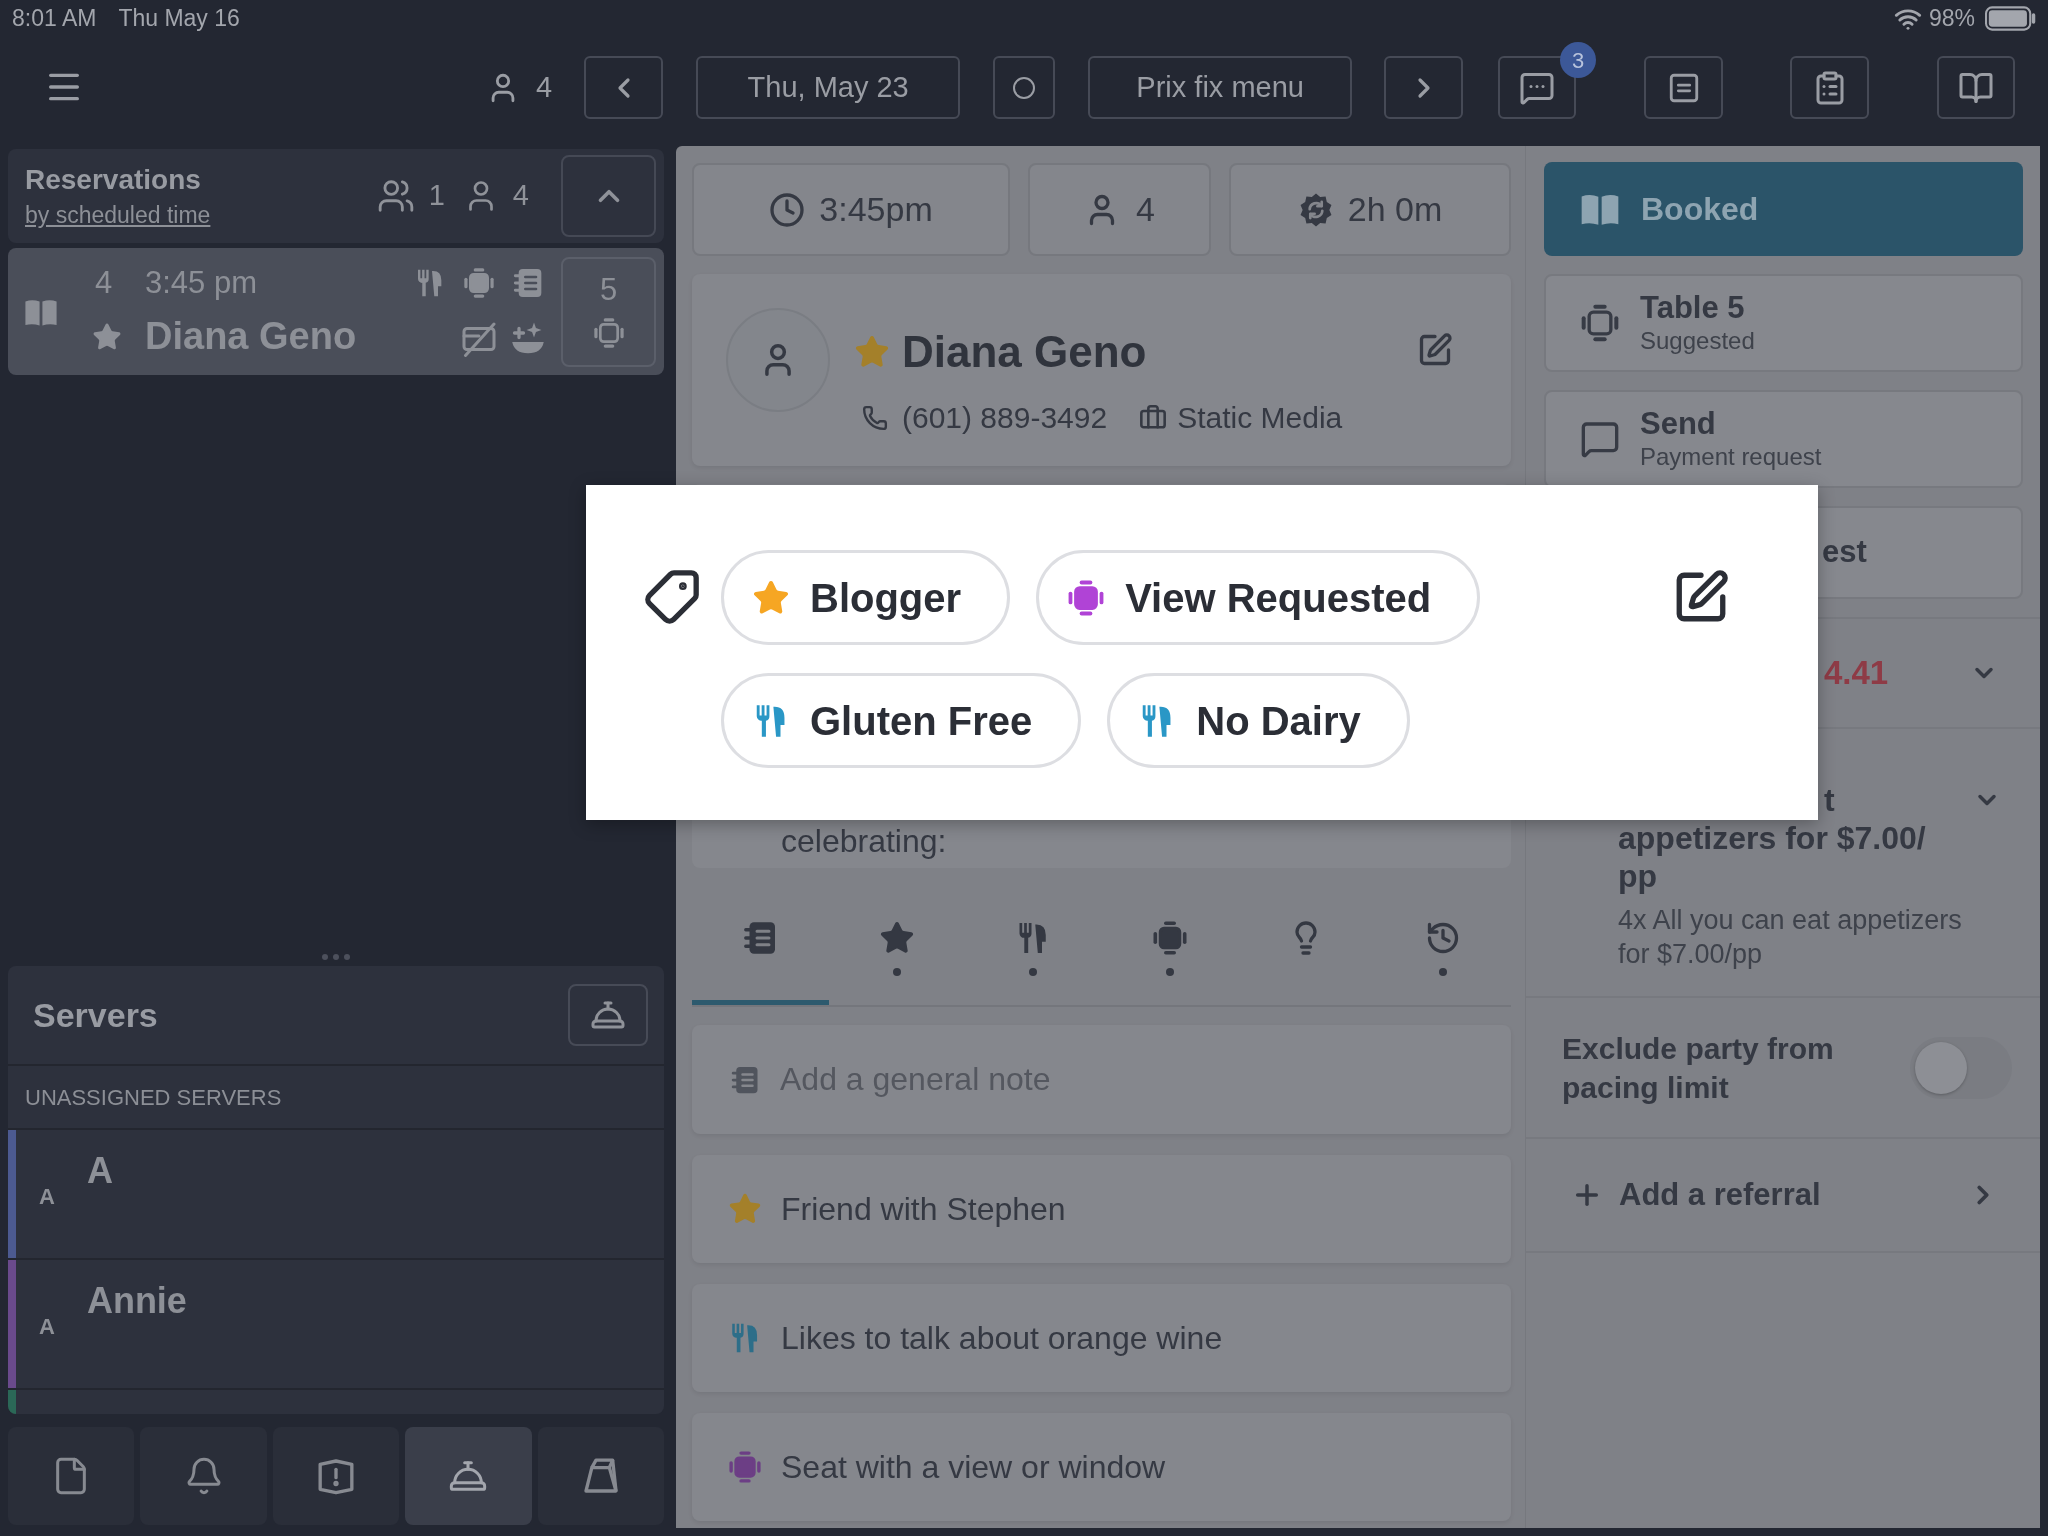 This screenshot has height=1536, width=2048. What do you see at coordinates (1258, 720) in the screenshot?
I see `tag-chip: No Dairy` at bounding box center [1258, 720].